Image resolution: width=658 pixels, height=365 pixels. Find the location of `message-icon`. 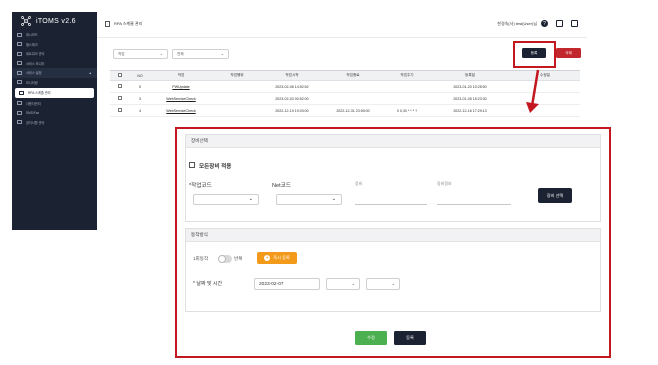

message-icon is located at coordinates (19, 112).